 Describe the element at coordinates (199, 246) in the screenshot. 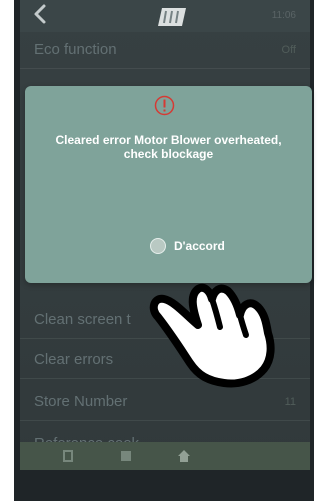

I see `dialog-ok-label: D'accord` at that location.